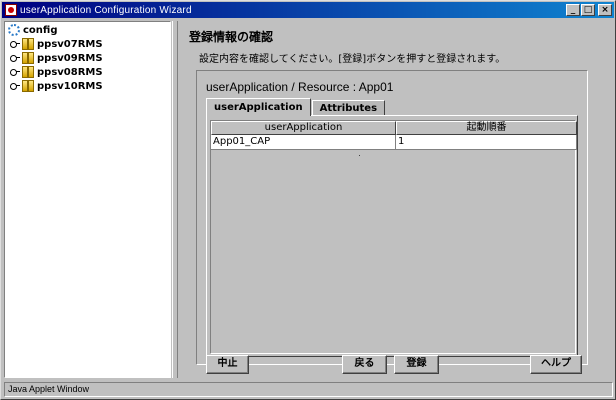 The image size is (616, 400). I want to click on instruction-text: 設定内容を確認してください。[登録]ボタンを押すと登録されます。, so click(352, 59).